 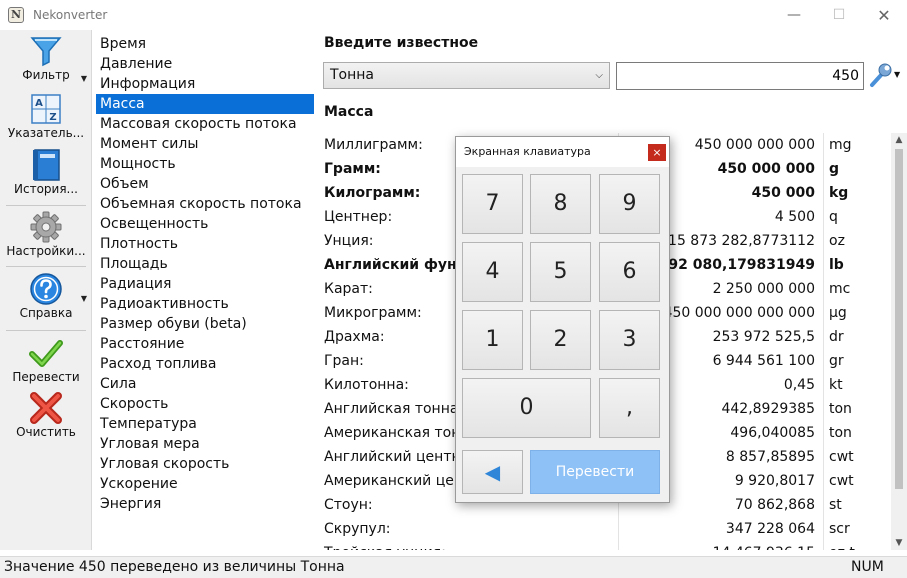 What do you see at coordinates (834, 169) in the screenshot?
I see `result-abbreviation: g` at bounding box center [834, 169].